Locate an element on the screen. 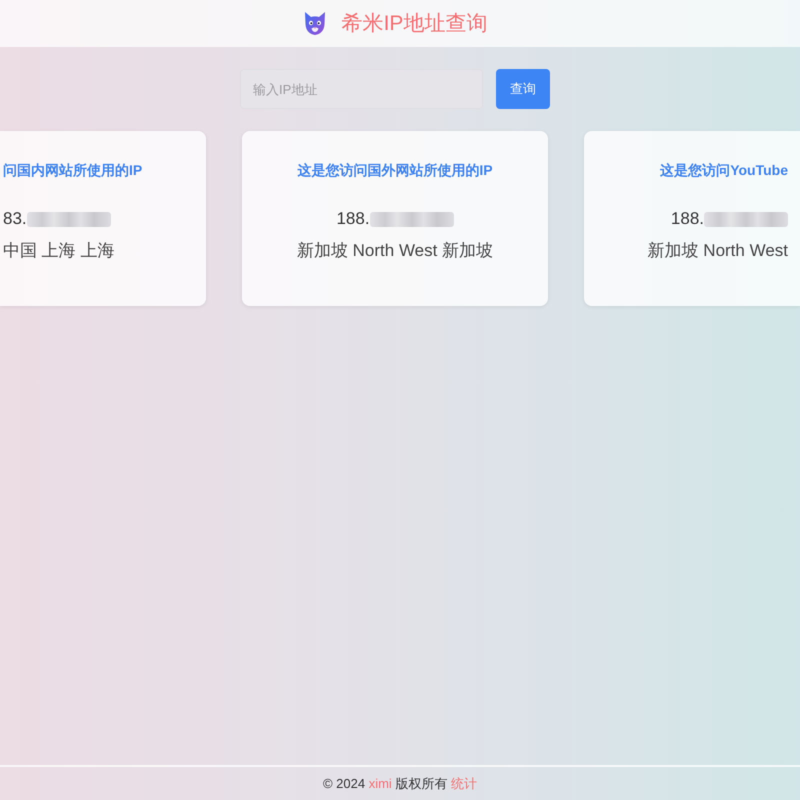  footer-text: © 2024 ximi 版权所有 统计 is located at coordinates (400, 783).